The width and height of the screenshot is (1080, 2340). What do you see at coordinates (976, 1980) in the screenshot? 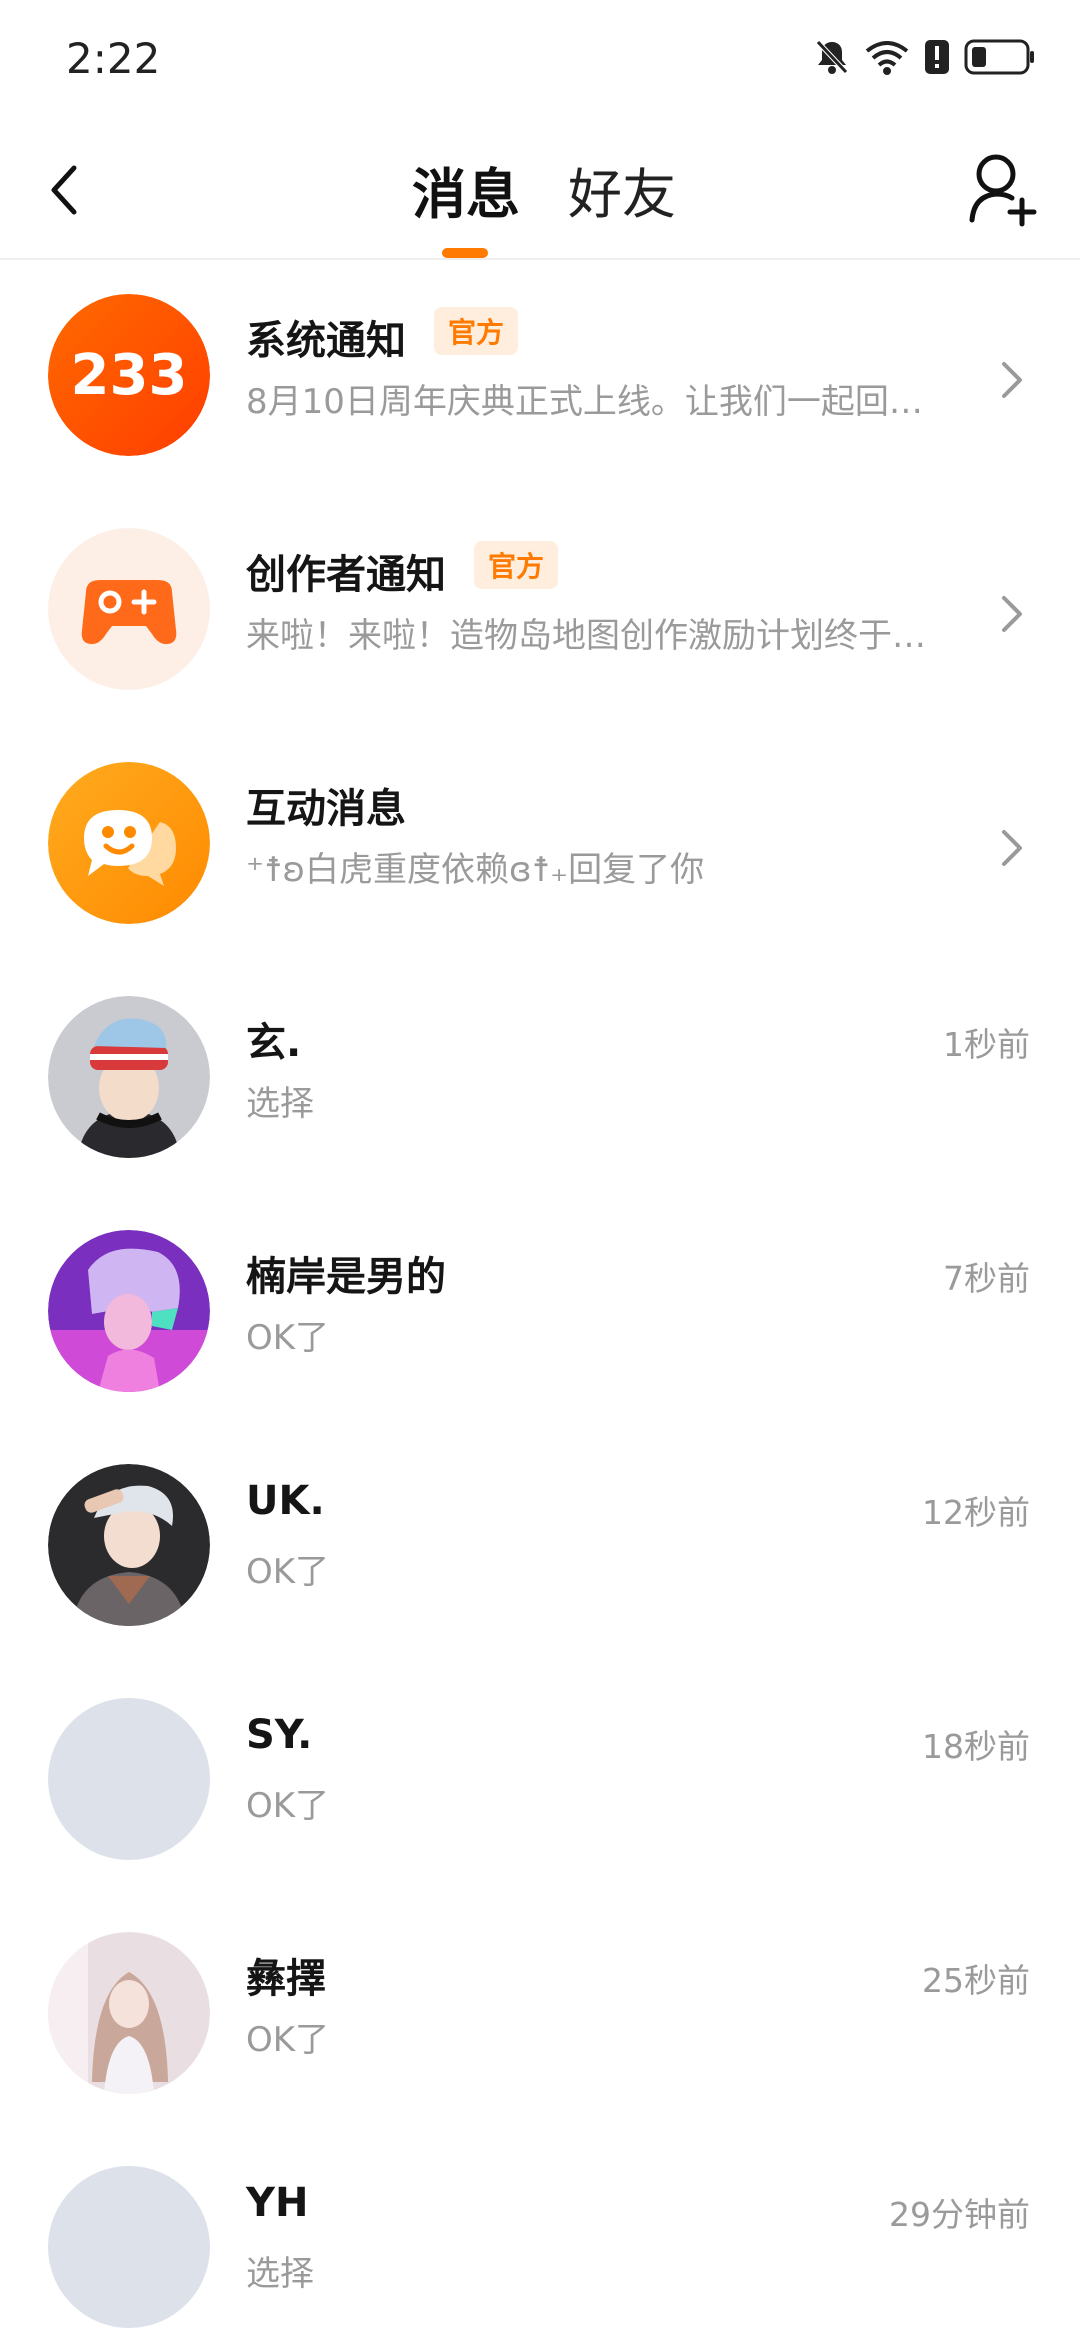
I see `message-time: 25秒前` at bounding box center [976, 1980].